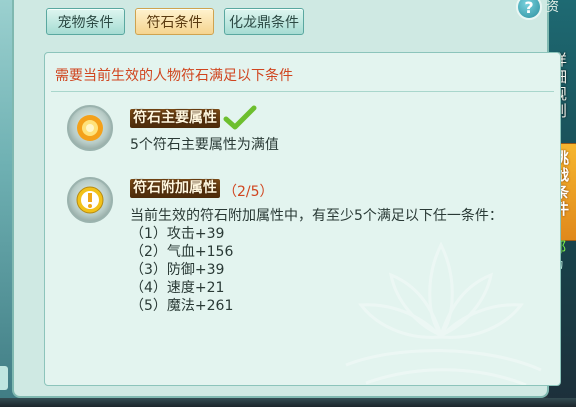 This screenshot has width=576, height=407. Describe the element at coordinates (90, 200) in the screenshot. I see `rune-extra-icon` at that location.